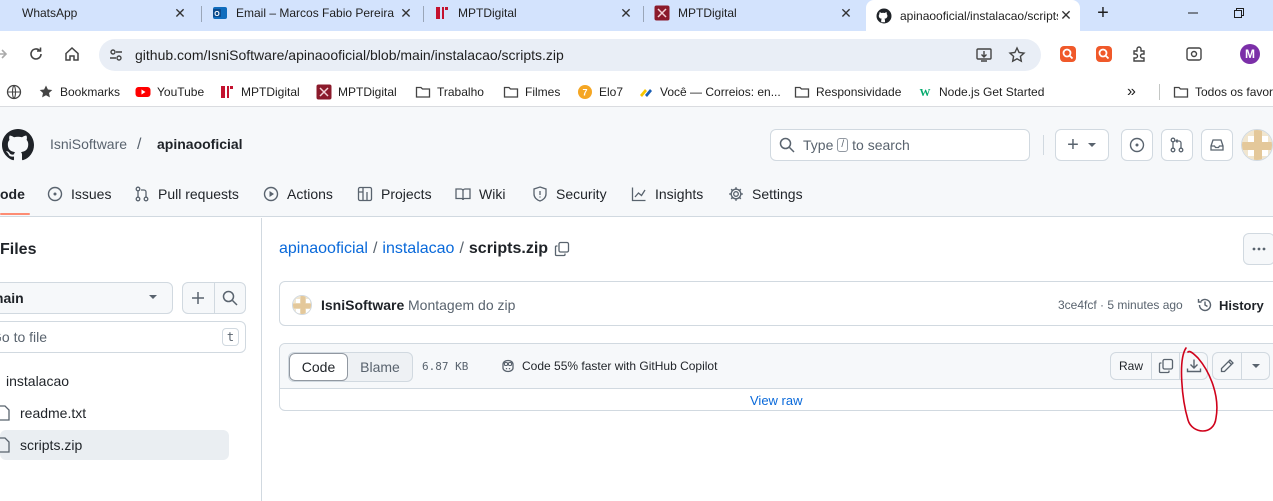  What do you see at coordinates (600, 92) in the screenshot?
I see `bookmark-elo7: 7 Elo7` at bounding box center [600, 92].